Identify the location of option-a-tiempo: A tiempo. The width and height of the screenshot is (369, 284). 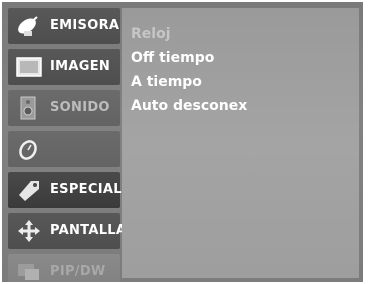
(189, 82).